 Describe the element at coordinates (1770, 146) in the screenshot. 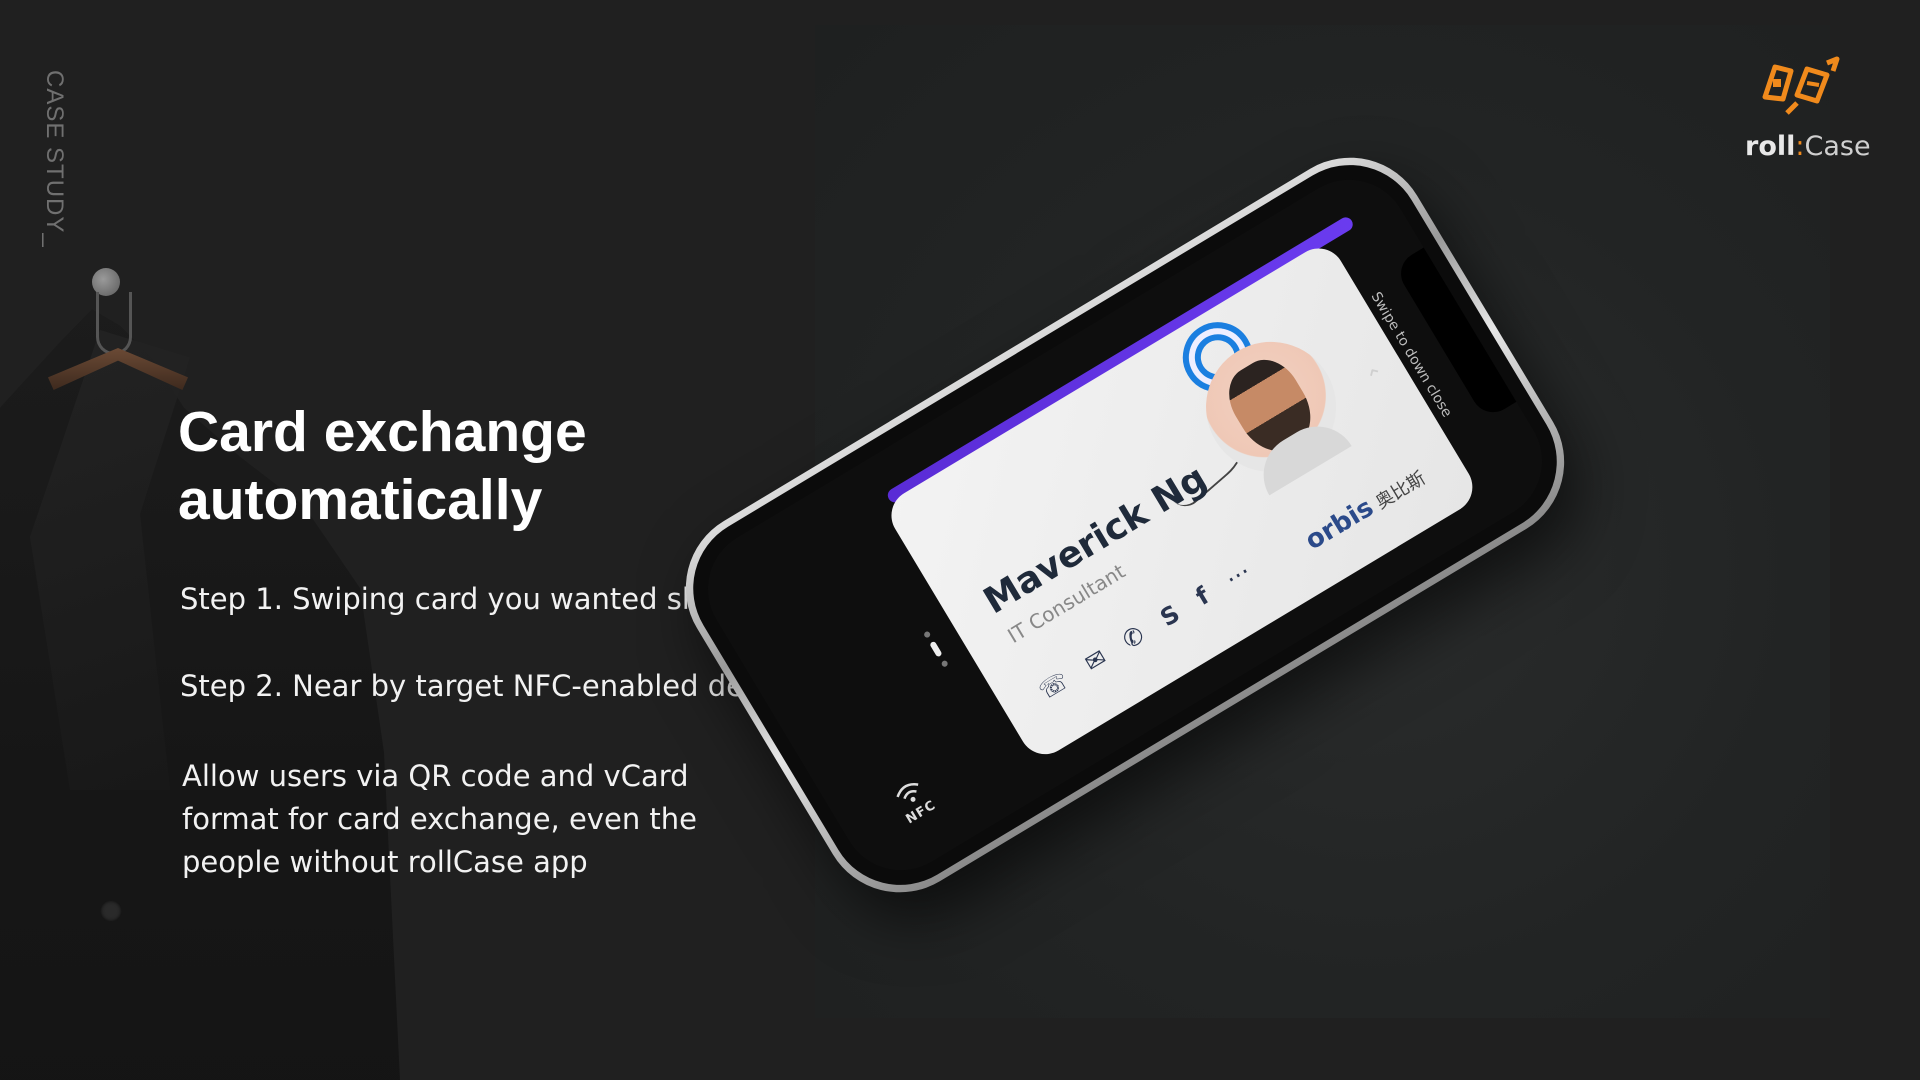

I see `logo-word-roll: roll` at that location.